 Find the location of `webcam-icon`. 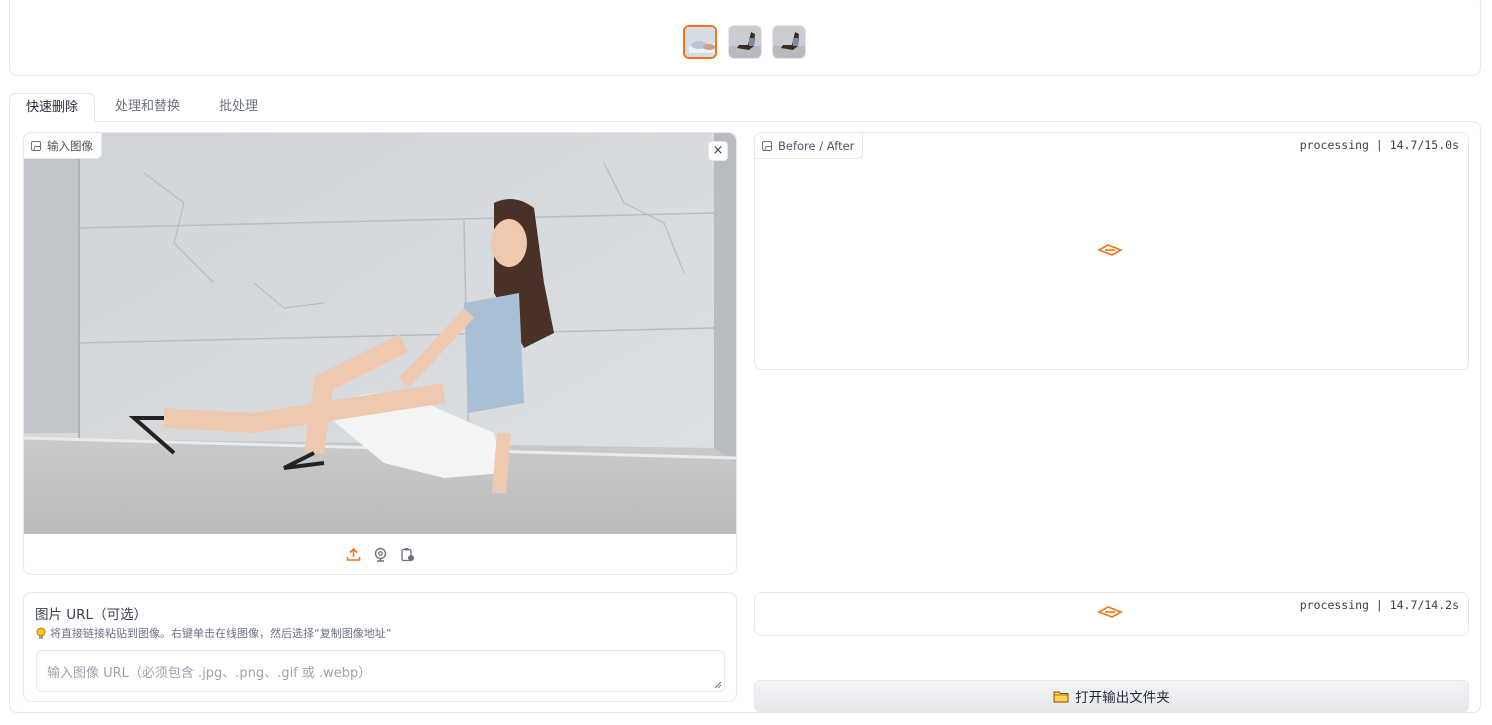

webcam-icon is located at coordinates (380, 554).